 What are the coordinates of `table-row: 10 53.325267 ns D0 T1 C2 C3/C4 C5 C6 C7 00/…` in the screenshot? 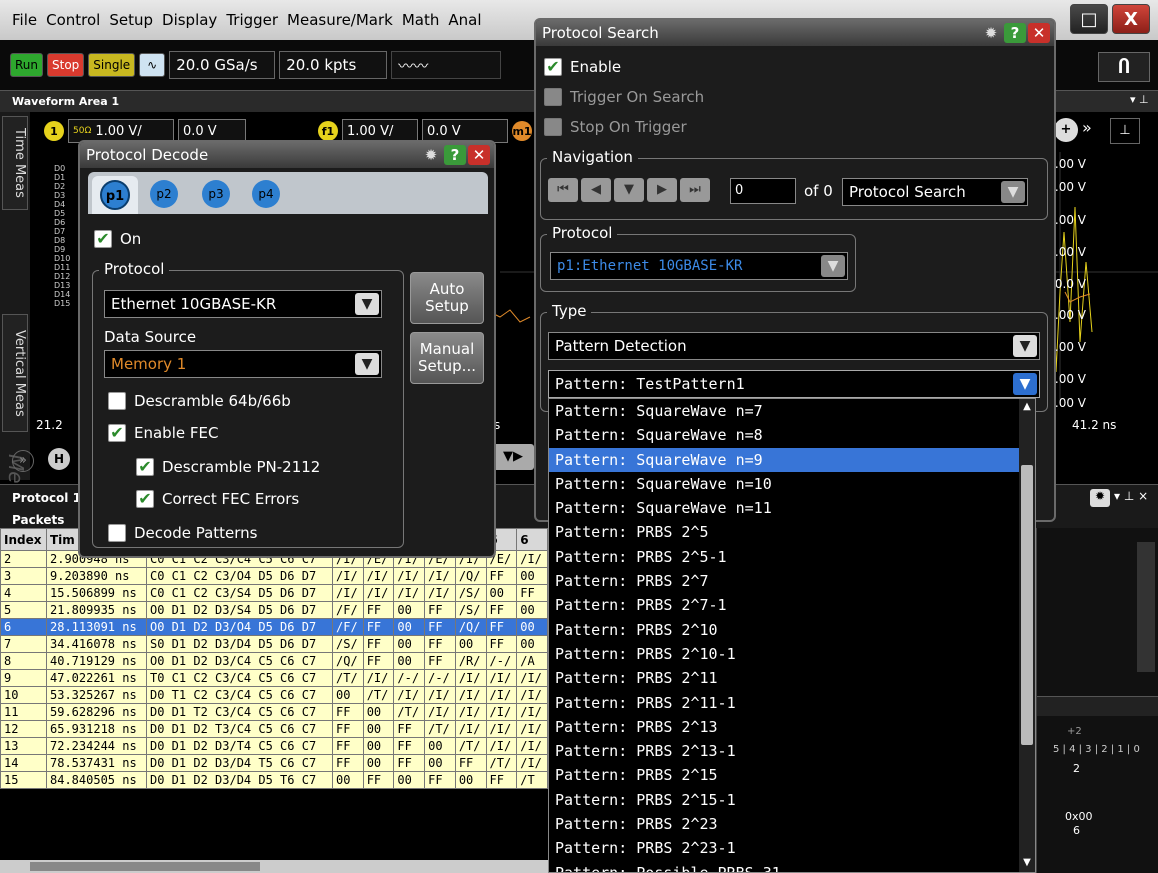 It's located at (274, 695).